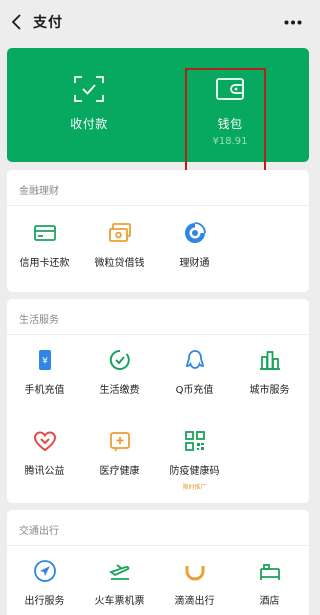  What do you see at coordinates (194, 245) in the screenshot?
I see `wealth-button: 理财通` at bounding box center [194, 245].